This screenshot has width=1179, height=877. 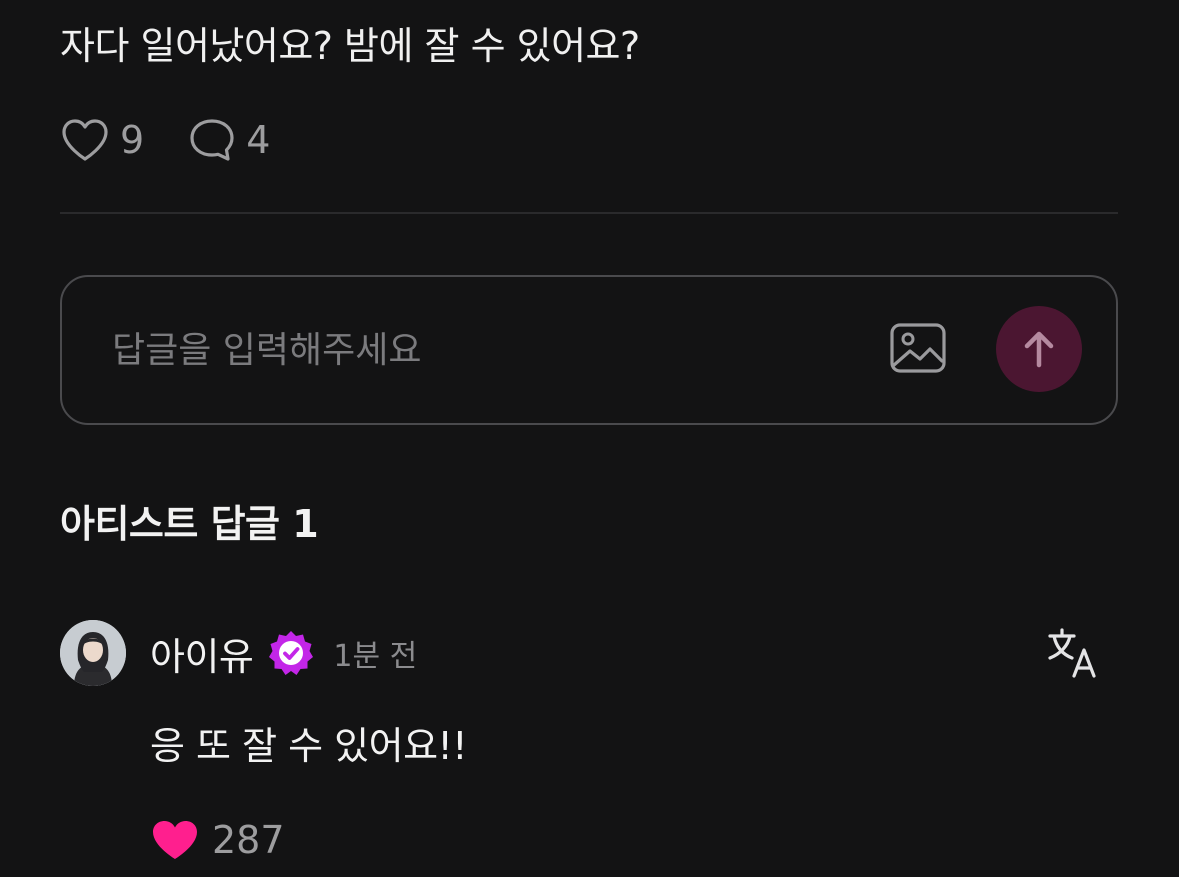 What do you see at coordinates (482, 350) in the screenshot?
I see `reply-input` at bounding box center [482, 350].